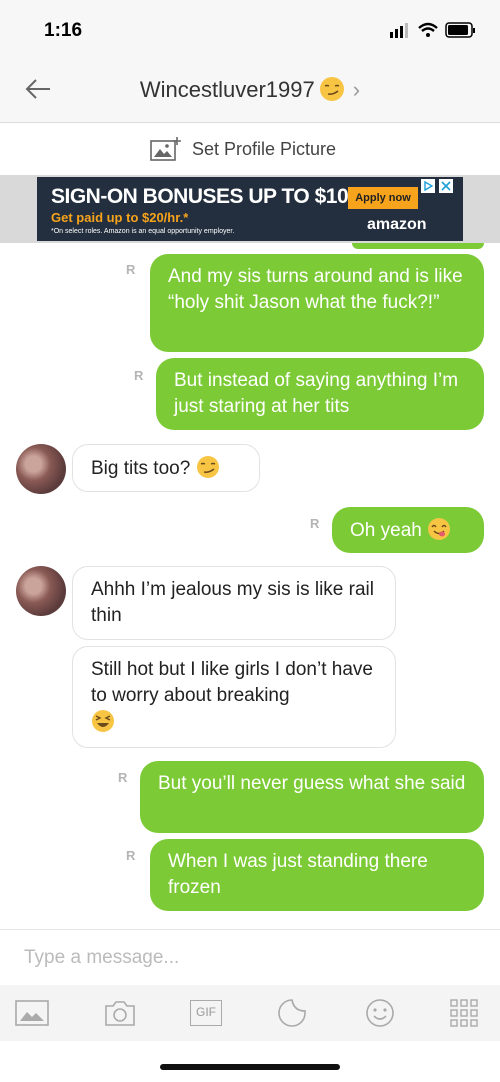 The width and height of the screenshot is (500, 1082). I want to click on ad-close-icon, so click(446, 186).